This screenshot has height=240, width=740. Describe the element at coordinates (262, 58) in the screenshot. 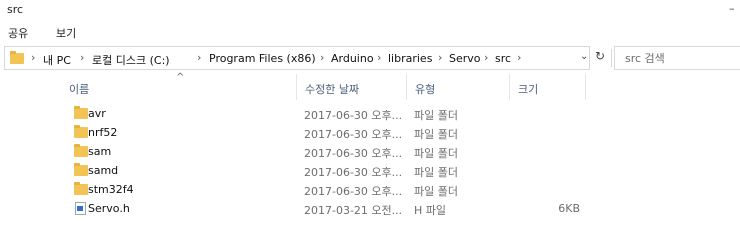

I see `breadcrumb-program-files: Program Files (x86)` at that location.